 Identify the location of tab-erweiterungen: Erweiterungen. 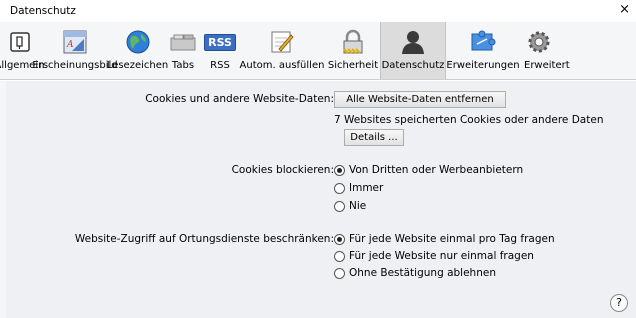
(483, 50).